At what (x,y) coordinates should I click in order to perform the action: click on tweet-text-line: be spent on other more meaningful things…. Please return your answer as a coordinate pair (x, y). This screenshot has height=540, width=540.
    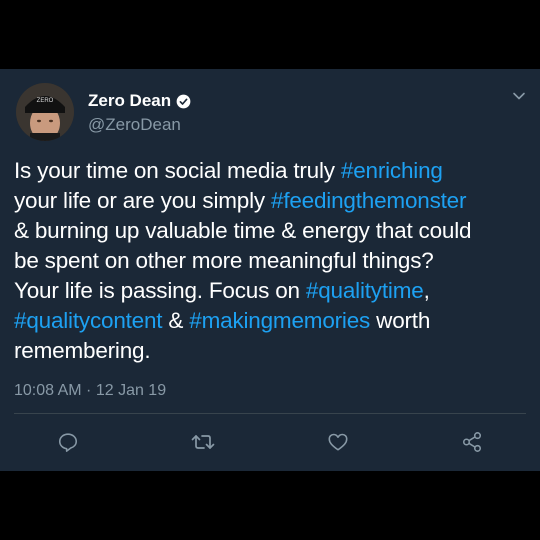
    Looking at the image, I should click on (274, 261).